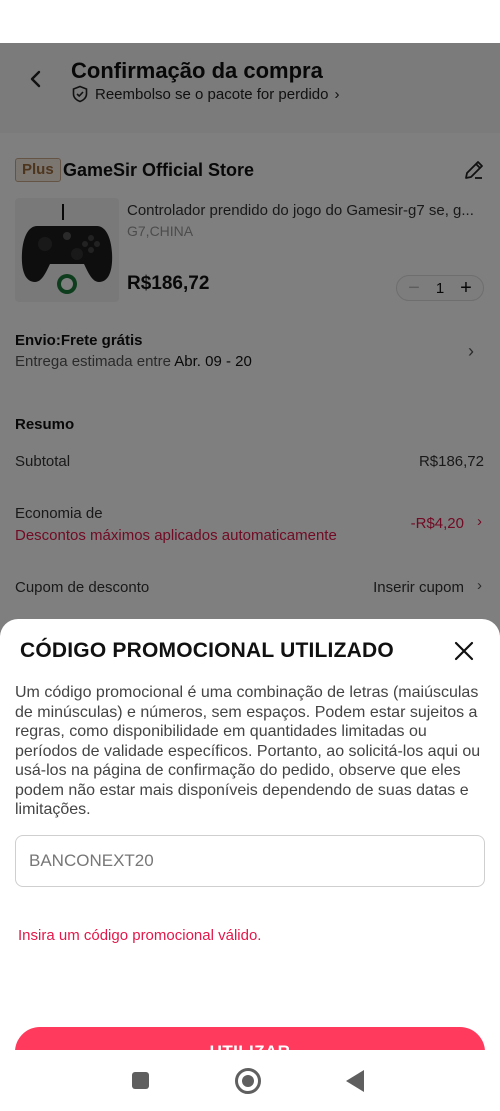 Image resolution: width=500 pixels, height=1111 pixels. Describe the element at coordinates (140, 935) in the screenshot. I see `error-message: Insira um código promocional válido.` at that location.